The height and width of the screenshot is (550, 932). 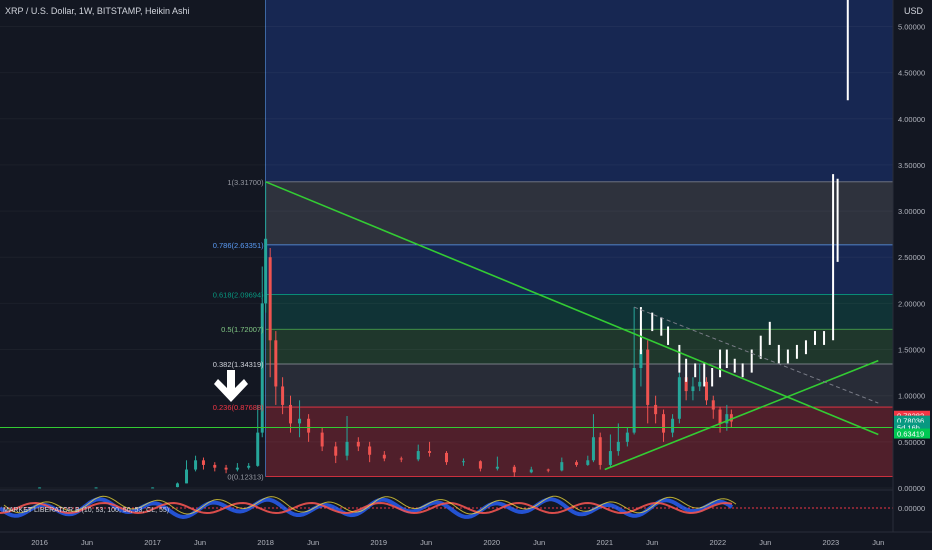 What do you see at coordinates (491, 542) in the screenshot?
I see `time-tick-8: 2020` at bounding box center [491, 542].